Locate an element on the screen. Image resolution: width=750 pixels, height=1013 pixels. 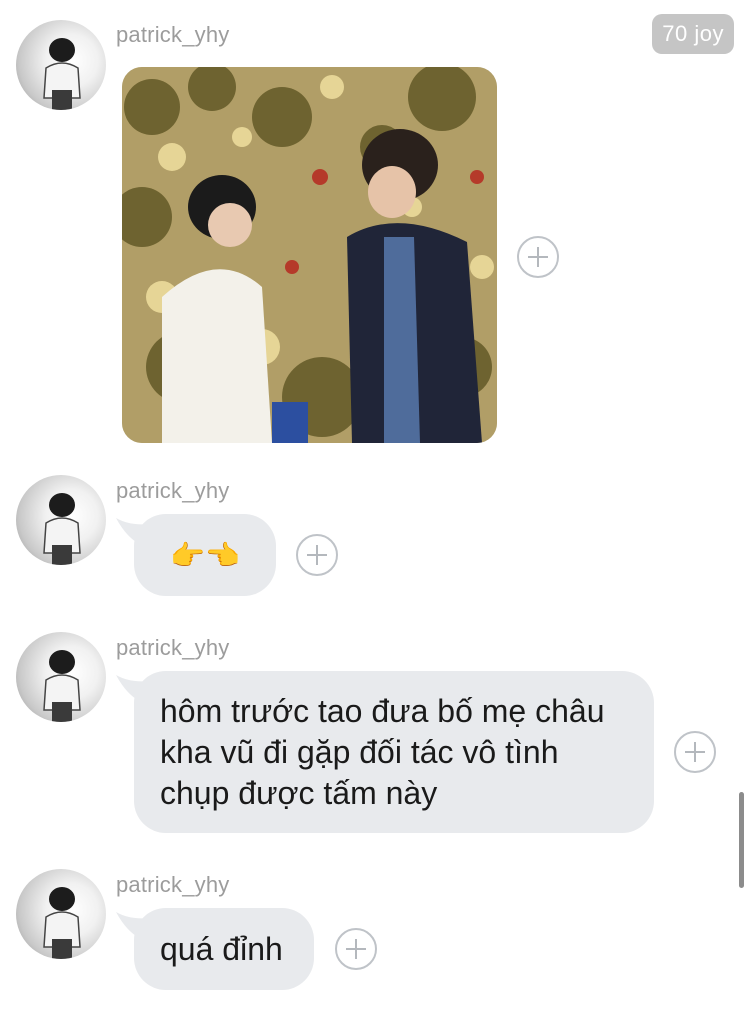
message-line: kha vũ đi gặp đối tác vô tình is located at coordinates (359, 752).